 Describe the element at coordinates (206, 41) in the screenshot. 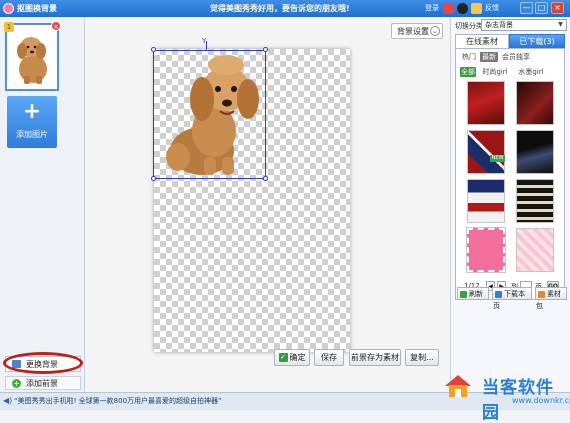

I see `rotate-handle: Y` at that location.